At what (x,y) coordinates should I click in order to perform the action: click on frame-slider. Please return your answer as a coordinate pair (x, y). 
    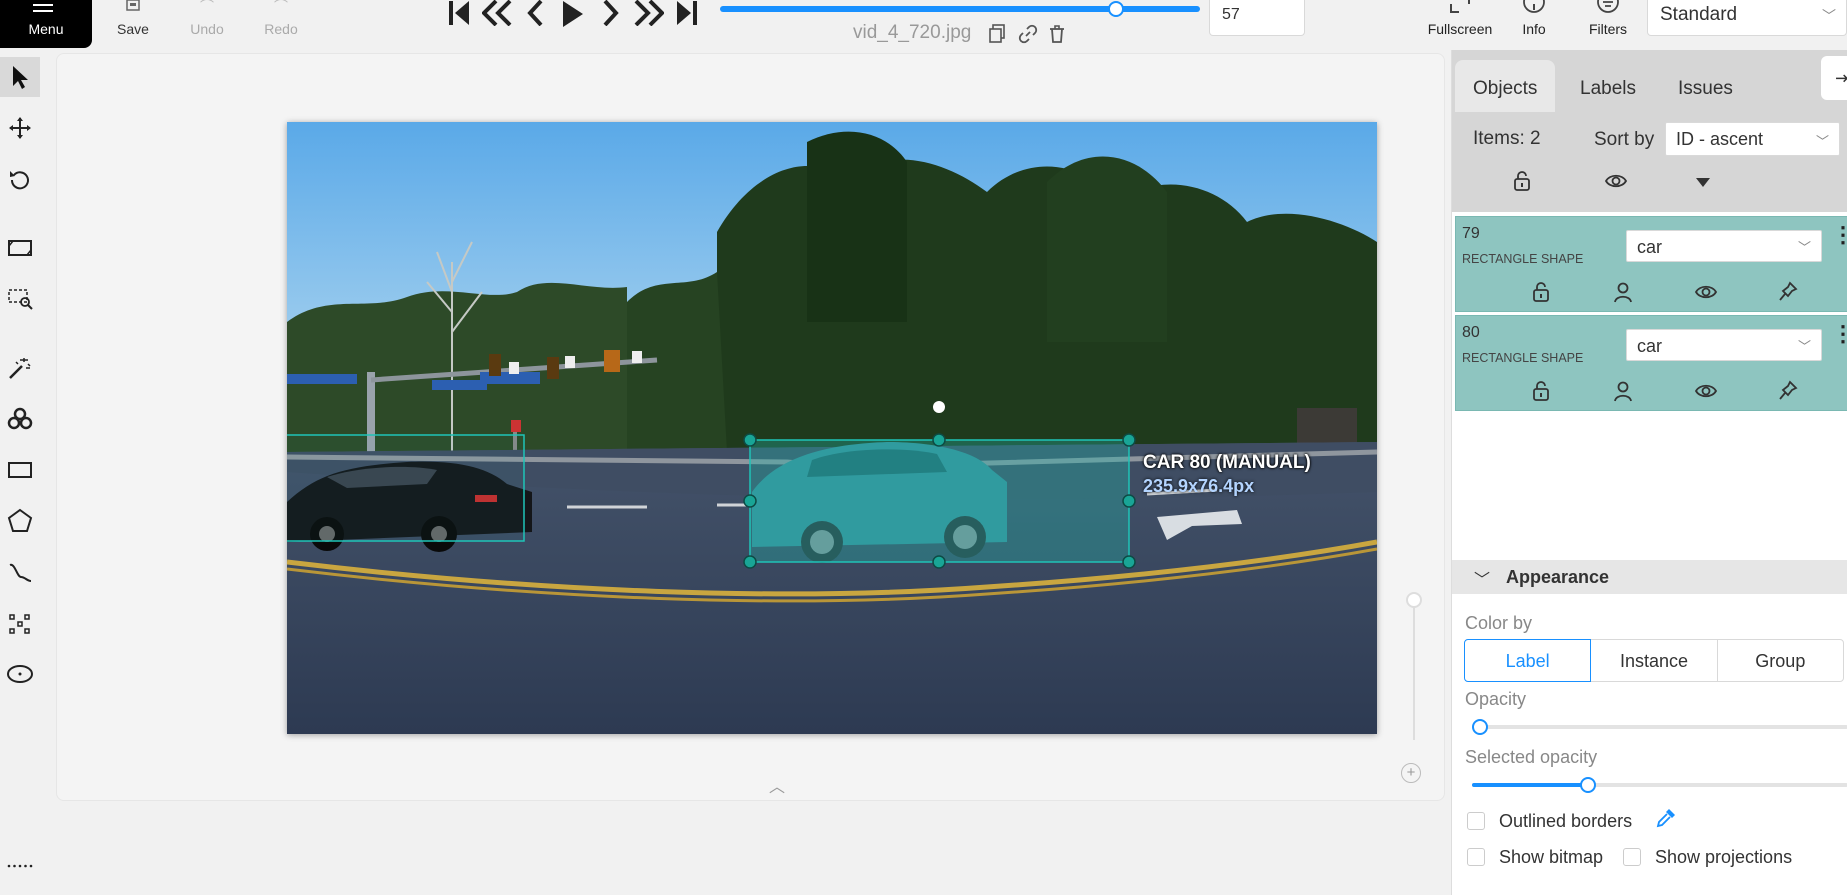
    Looking at the image, I should click on (960, 9).